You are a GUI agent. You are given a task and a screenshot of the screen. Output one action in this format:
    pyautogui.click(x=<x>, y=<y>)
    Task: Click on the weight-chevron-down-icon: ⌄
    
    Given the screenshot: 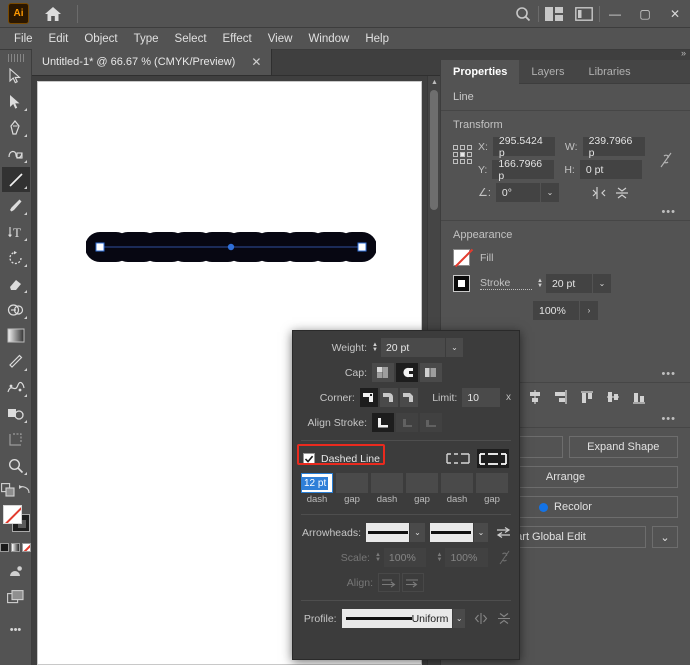 What is the action you would take?
    pyautogui.click(x=454, y=347)
    